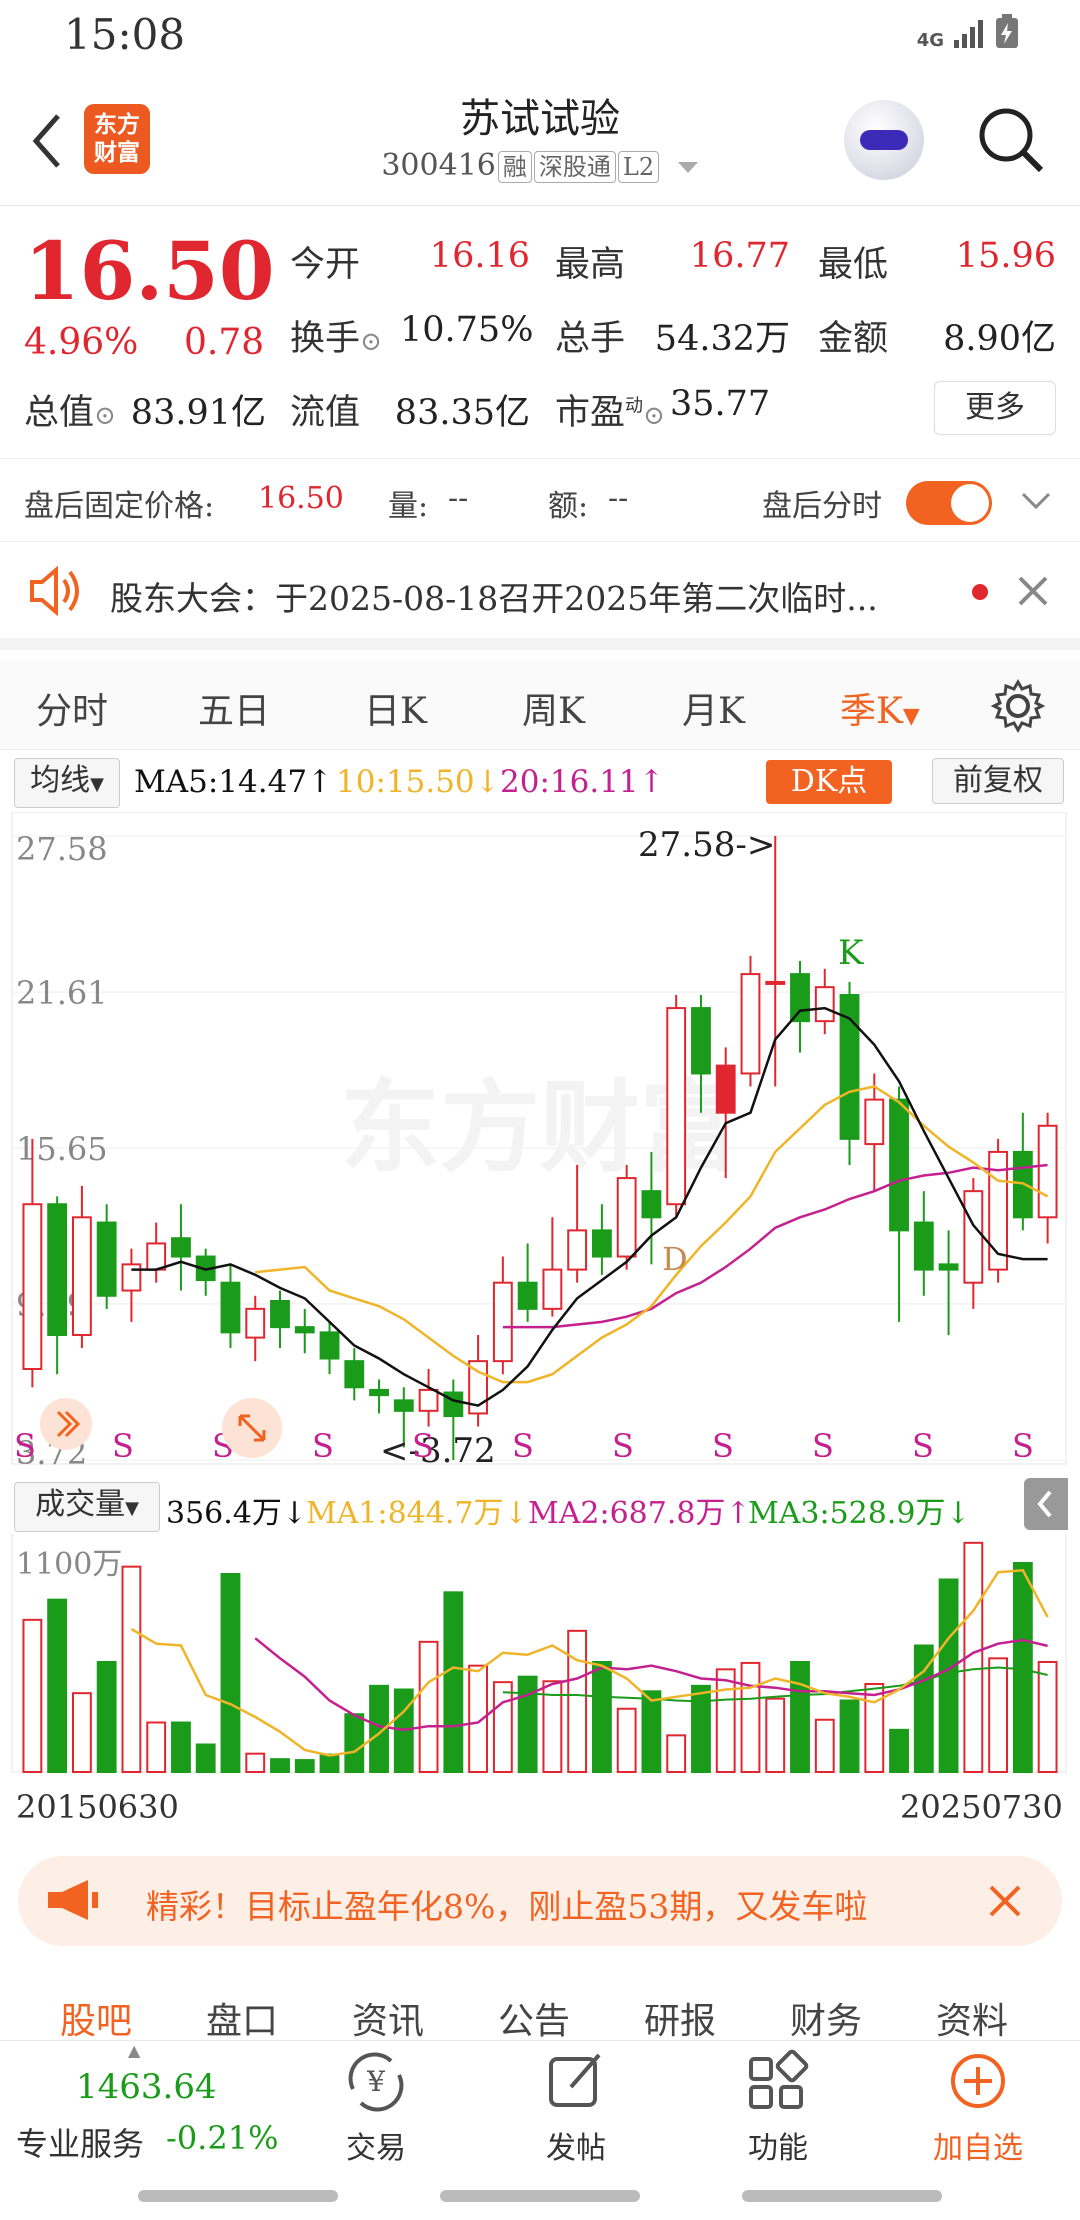 The image size is (1080, 2220). Describe the element at coordinates (1005, 1901) in the screenshot. I see `close-banner-icon` at that location.